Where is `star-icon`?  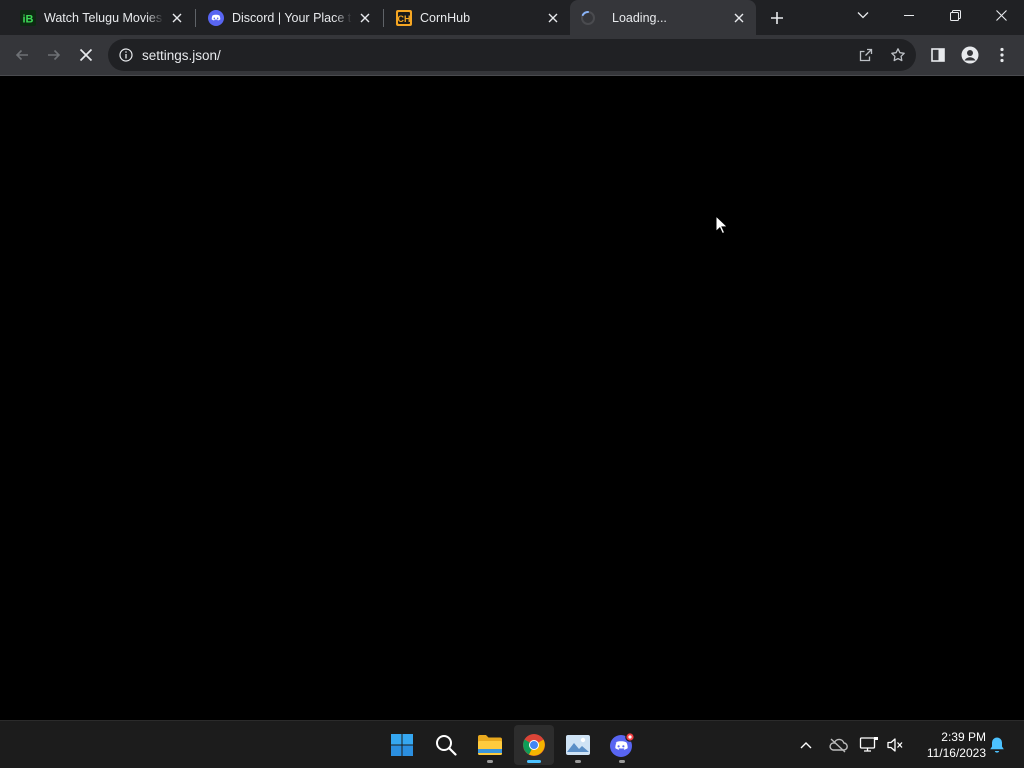
star-icon is located at coordinates (898, 55).